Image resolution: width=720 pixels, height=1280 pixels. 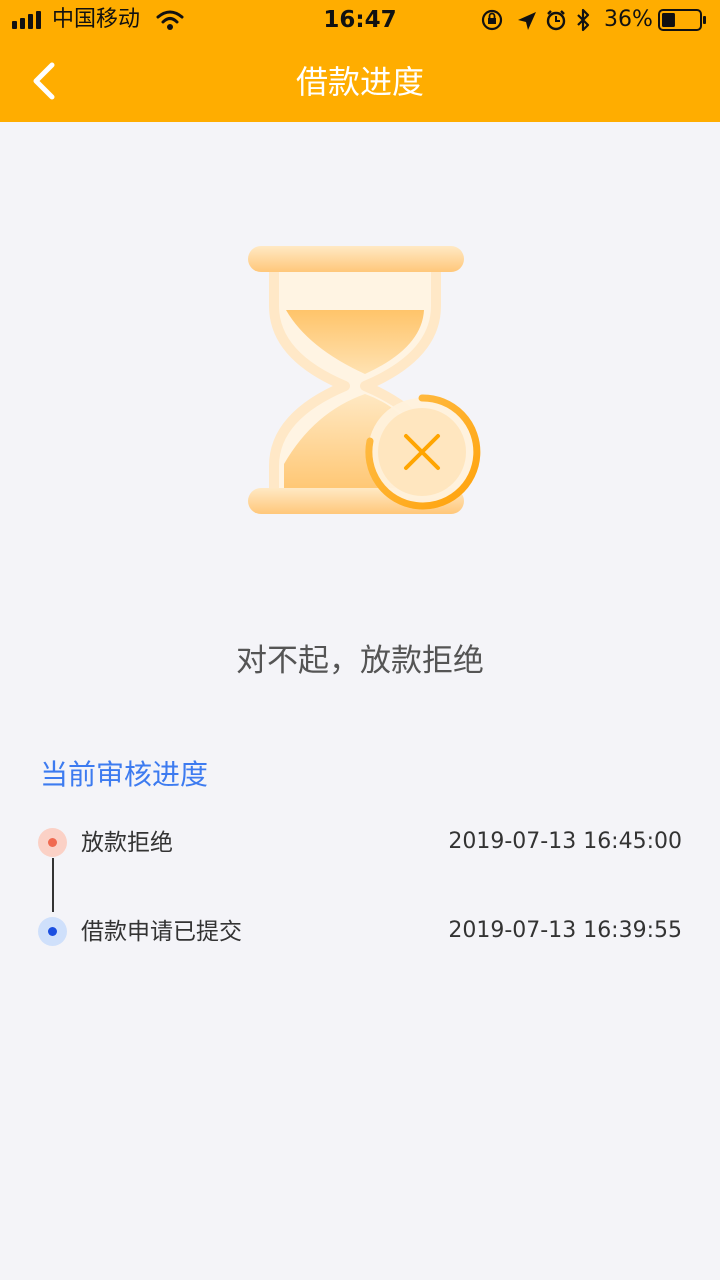 What do you see at coordinates (565, 841) in the screenshot?
I see `timeline-item-time: 2019-07-13 16:45:00` at bounding box center [565, 841].